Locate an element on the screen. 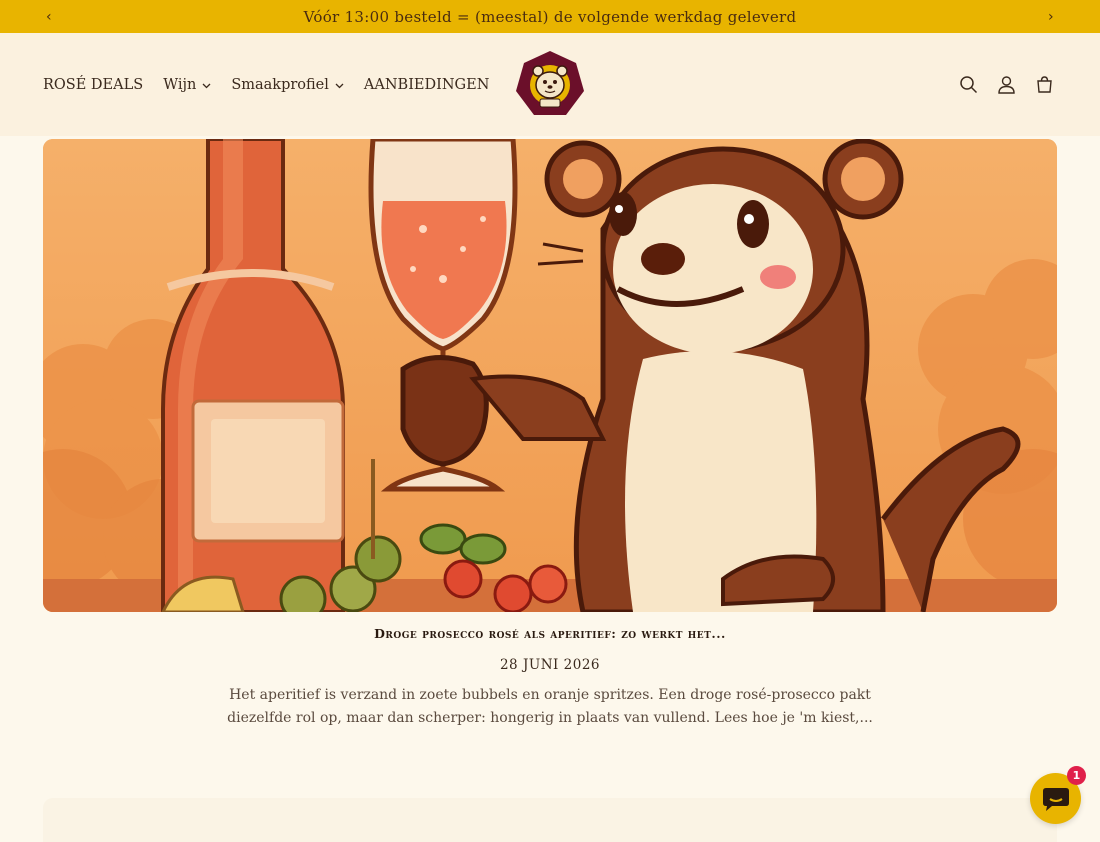 The height and width of the screenshot is (842, 1100). cart-icon is located at coordinates (1044, 85).